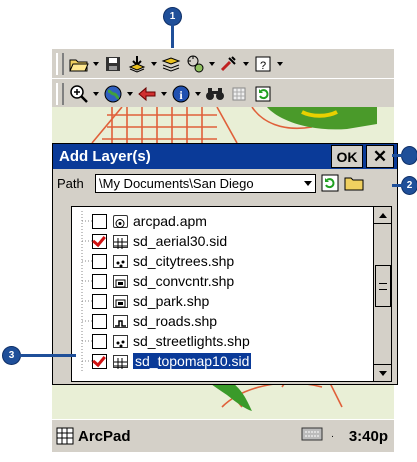 Image resolution: width=417 pixels, height=462 pixels. What do you see at coordinates (70, 183) in the screenshot?
I see `path-label: Path` at bounding box center [70, 183].